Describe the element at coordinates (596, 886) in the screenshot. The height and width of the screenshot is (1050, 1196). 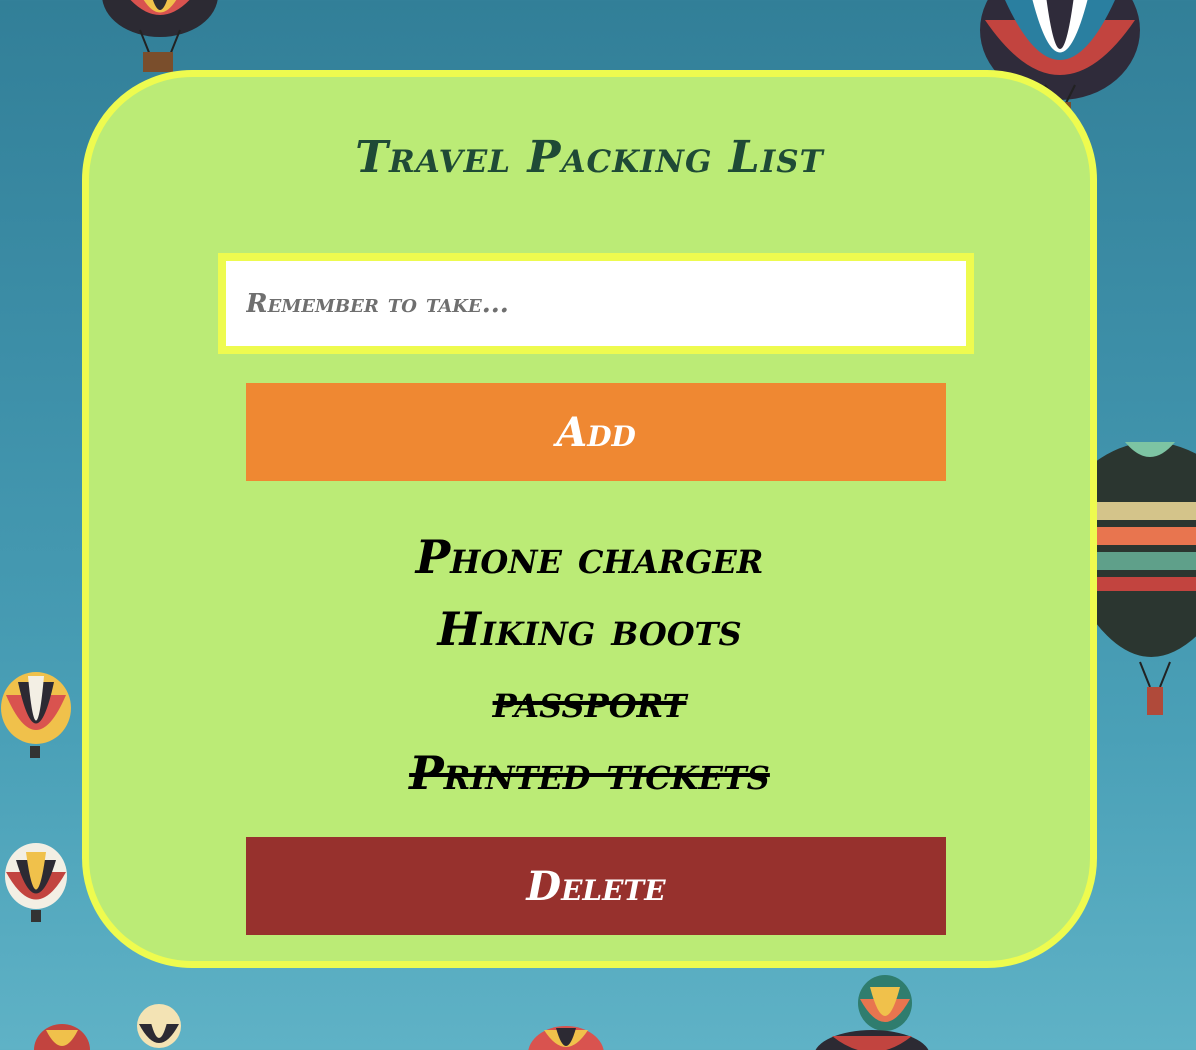
I see `delete-button: Delete` at that location.